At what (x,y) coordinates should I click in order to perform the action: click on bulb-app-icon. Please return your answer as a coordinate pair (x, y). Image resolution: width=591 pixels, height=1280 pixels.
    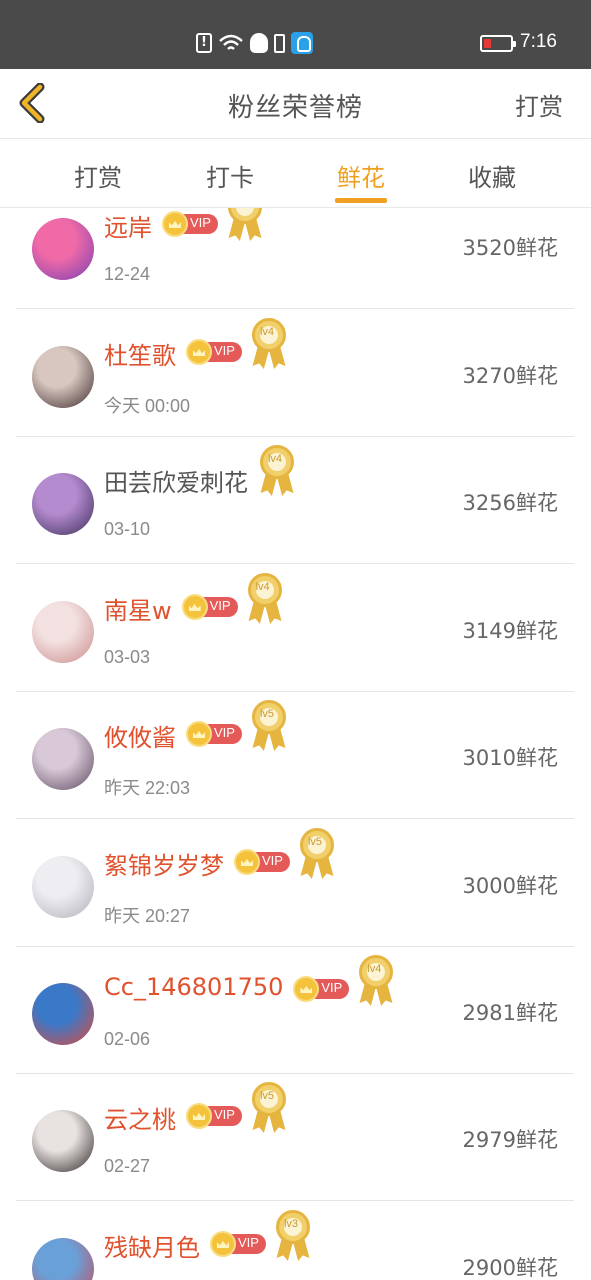
    Looking at the image, I should click on (302, 43).